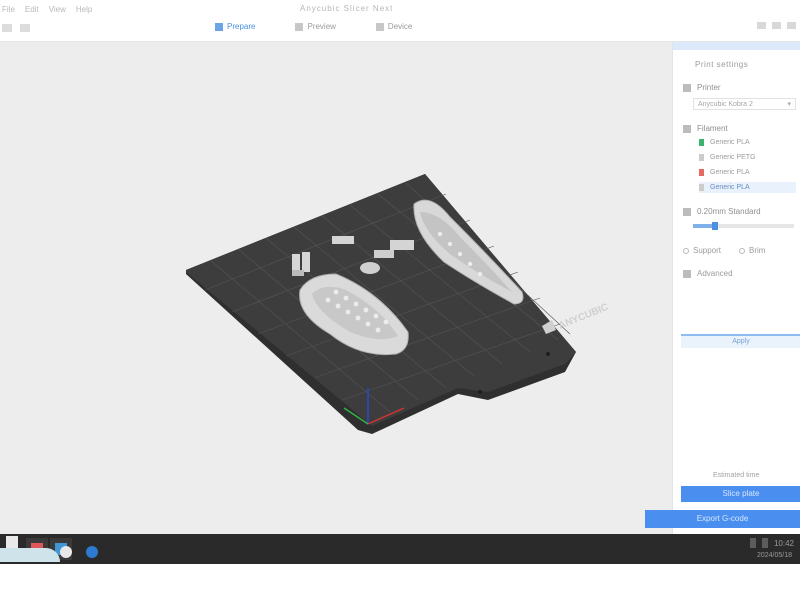 This screenshot has width=800, height=600. What do you see at coordinates (25, 28) in the screenshot?
I see `undo-icon` at bounding box center [25, 28].